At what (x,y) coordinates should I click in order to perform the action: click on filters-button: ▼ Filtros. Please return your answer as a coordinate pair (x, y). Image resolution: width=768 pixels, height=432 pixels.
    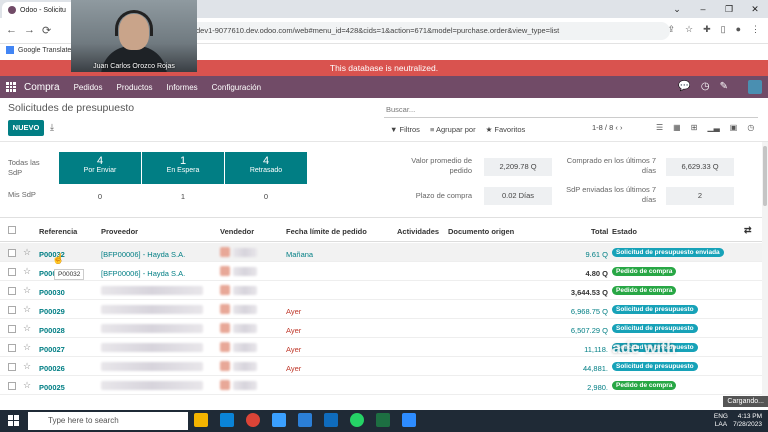
    Looking at the image, I should click on (405, 129).